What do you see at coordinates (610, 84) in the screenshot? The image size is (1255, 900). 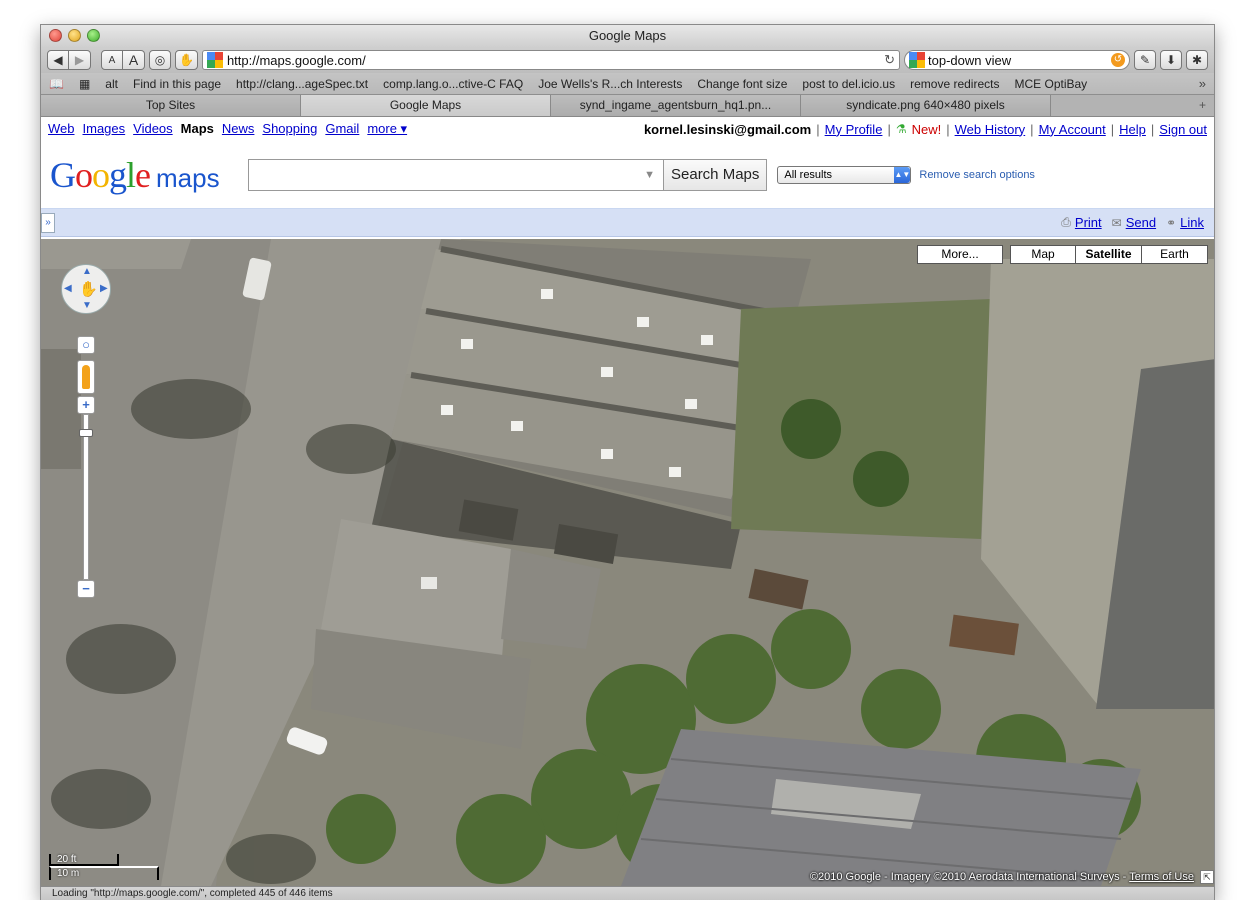 I see `bookmark-item: Joe Wells's R...ch Interests` at bounding box center [610, 84].